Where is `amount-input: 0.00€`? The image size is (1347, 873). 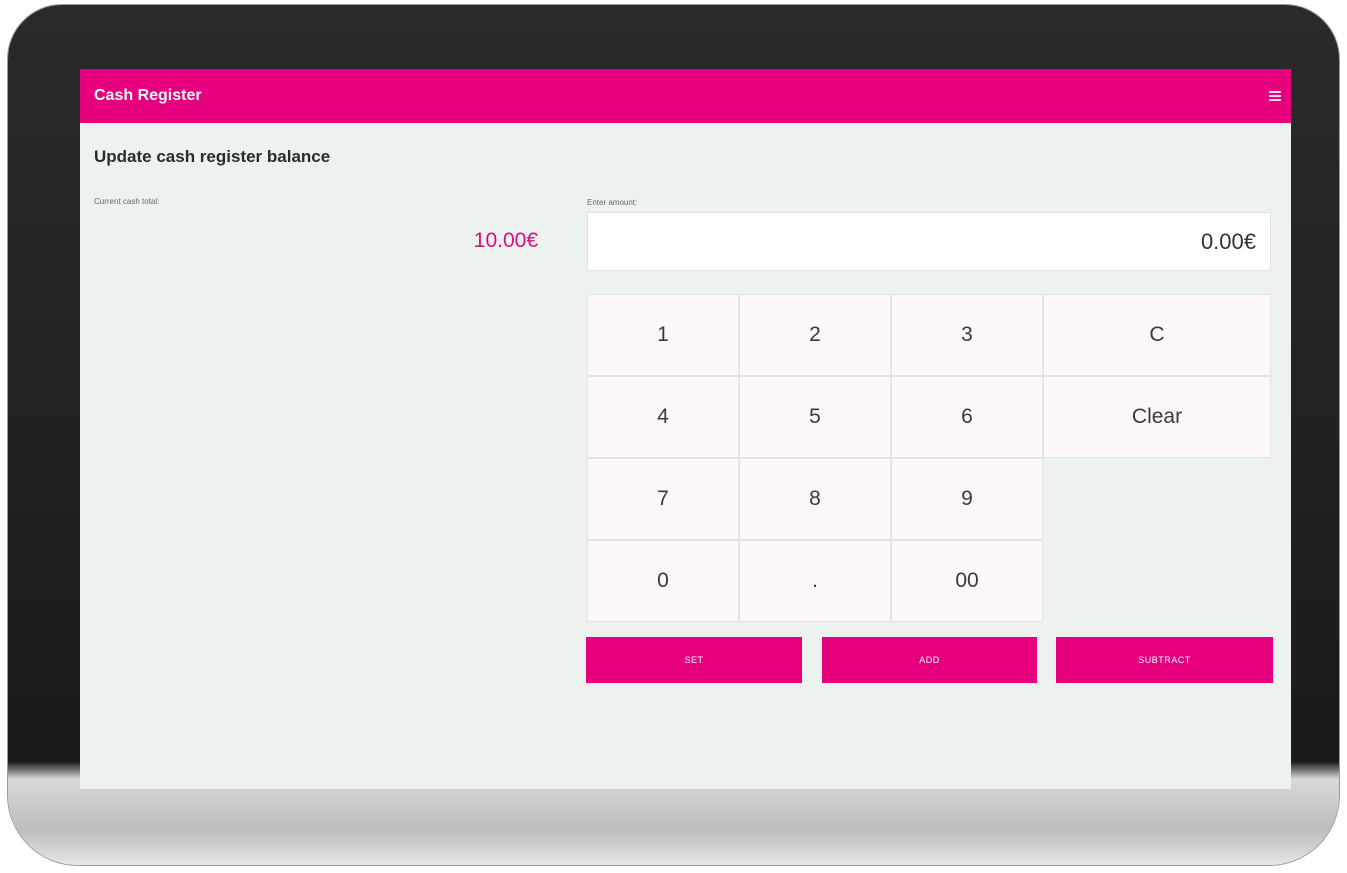
amount-input: 0.00€ is located at coordinates (929, 241).